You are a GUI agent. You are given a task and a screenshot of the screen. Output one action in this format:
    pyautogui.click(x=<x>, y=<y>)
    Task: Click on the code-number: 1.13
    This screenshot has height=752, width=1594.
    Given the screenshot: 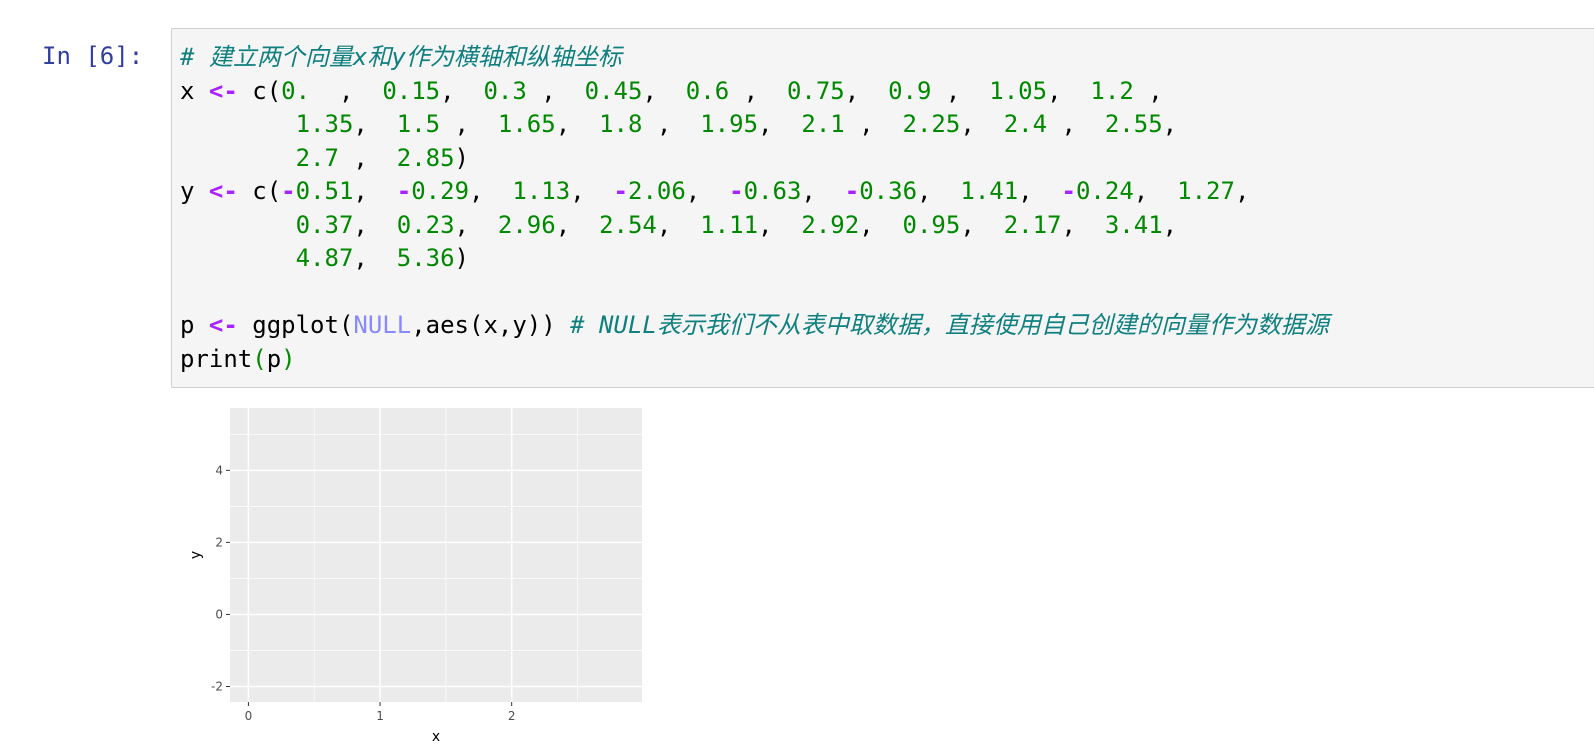 What is the action you would take?
    pyautogui.click(x=541, y=191)
    